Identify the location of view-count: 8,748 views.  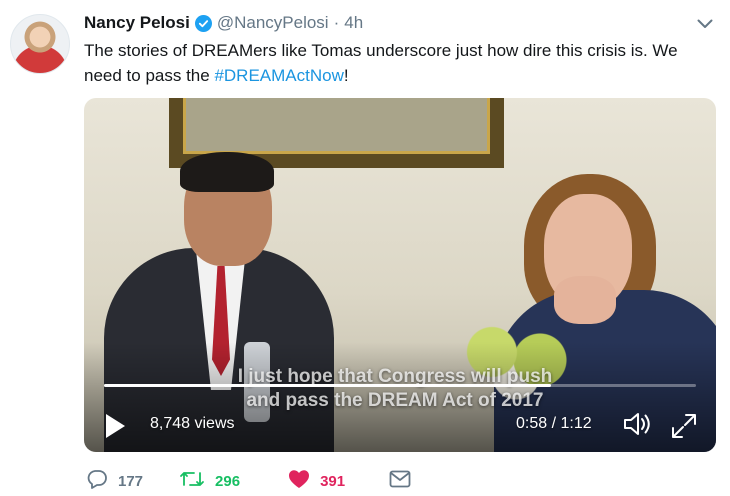
(192, 423).